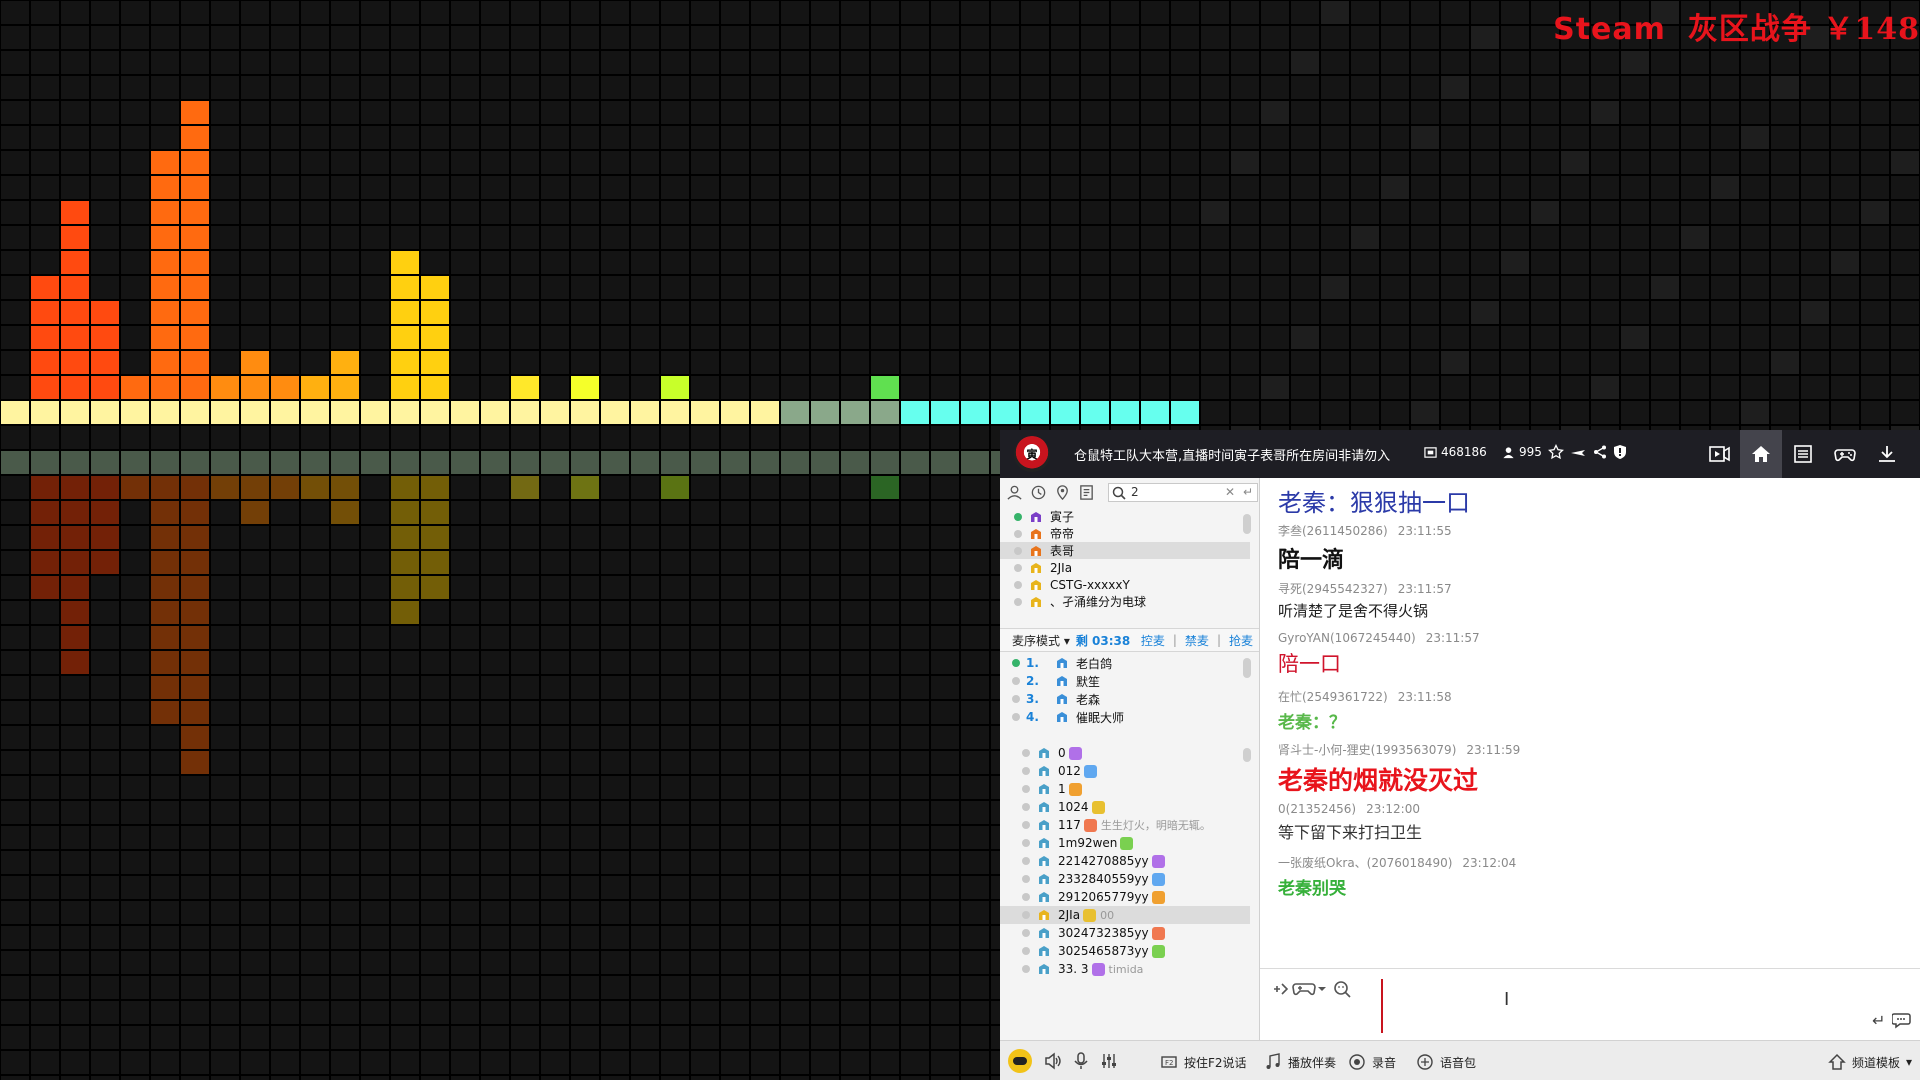 This screenshot has width=1920, height=1080. I want to click on member-row: 33. 3 timida, so click(1125, 969).